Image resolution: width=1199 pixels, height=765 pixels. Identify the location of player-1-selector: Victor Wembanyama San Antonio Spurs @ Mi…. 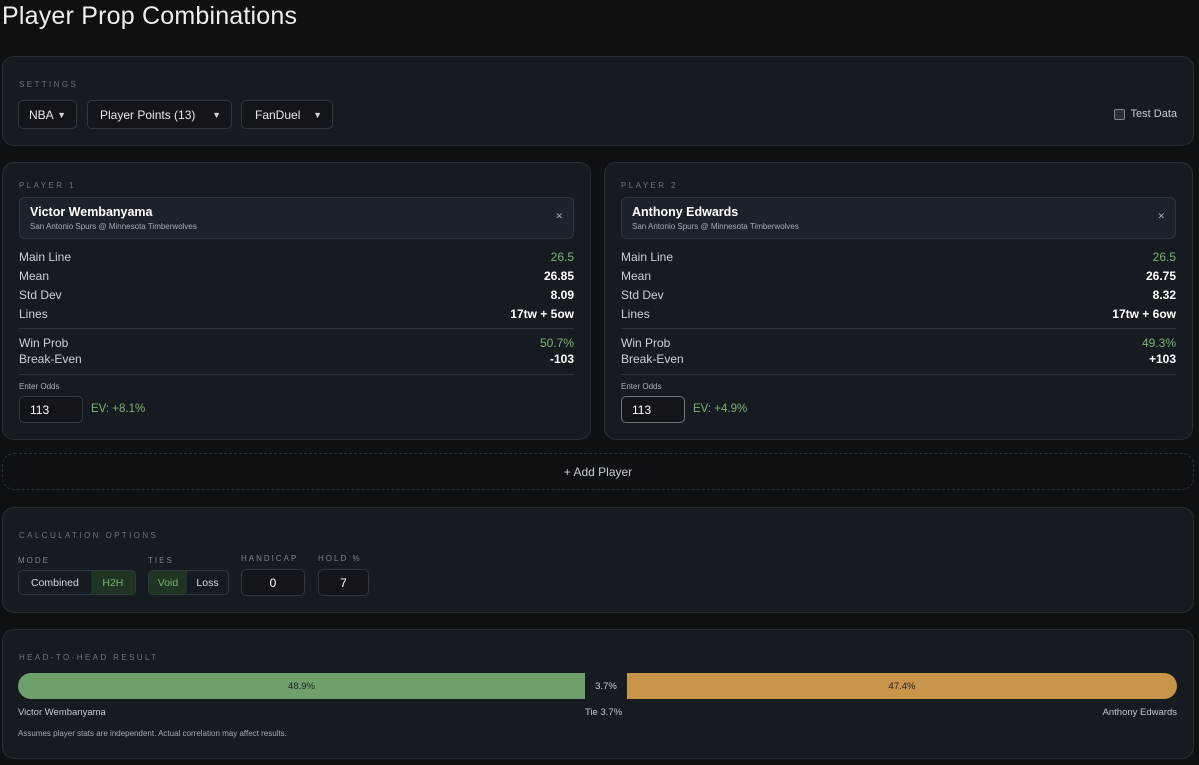
(296, 218).